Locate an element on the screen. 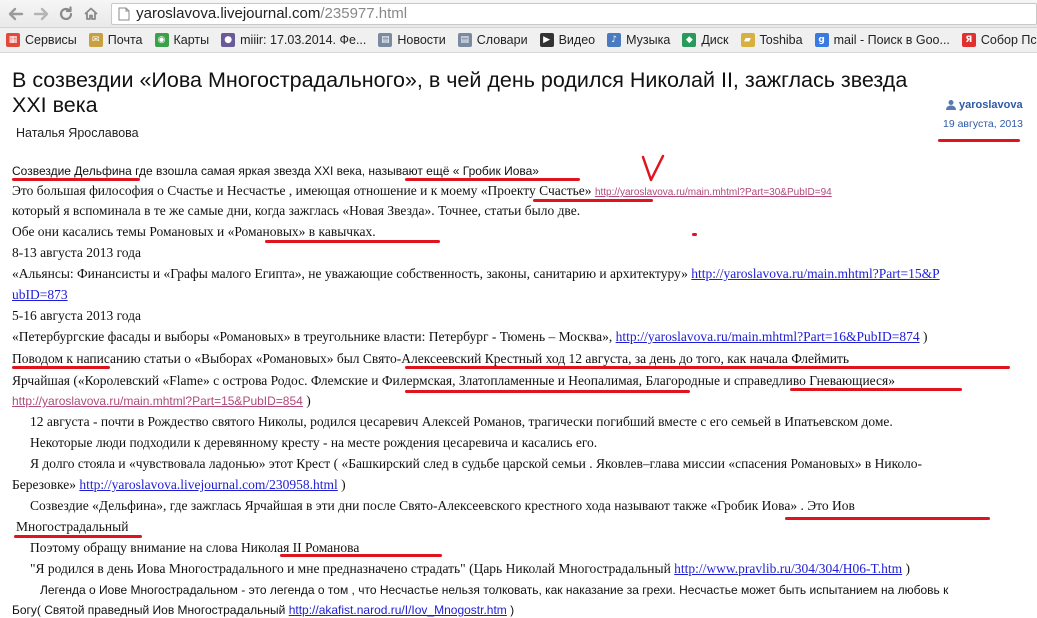 This screenshot has height=618, width=1037. google-icon: g is located at coordinates (821, 40).